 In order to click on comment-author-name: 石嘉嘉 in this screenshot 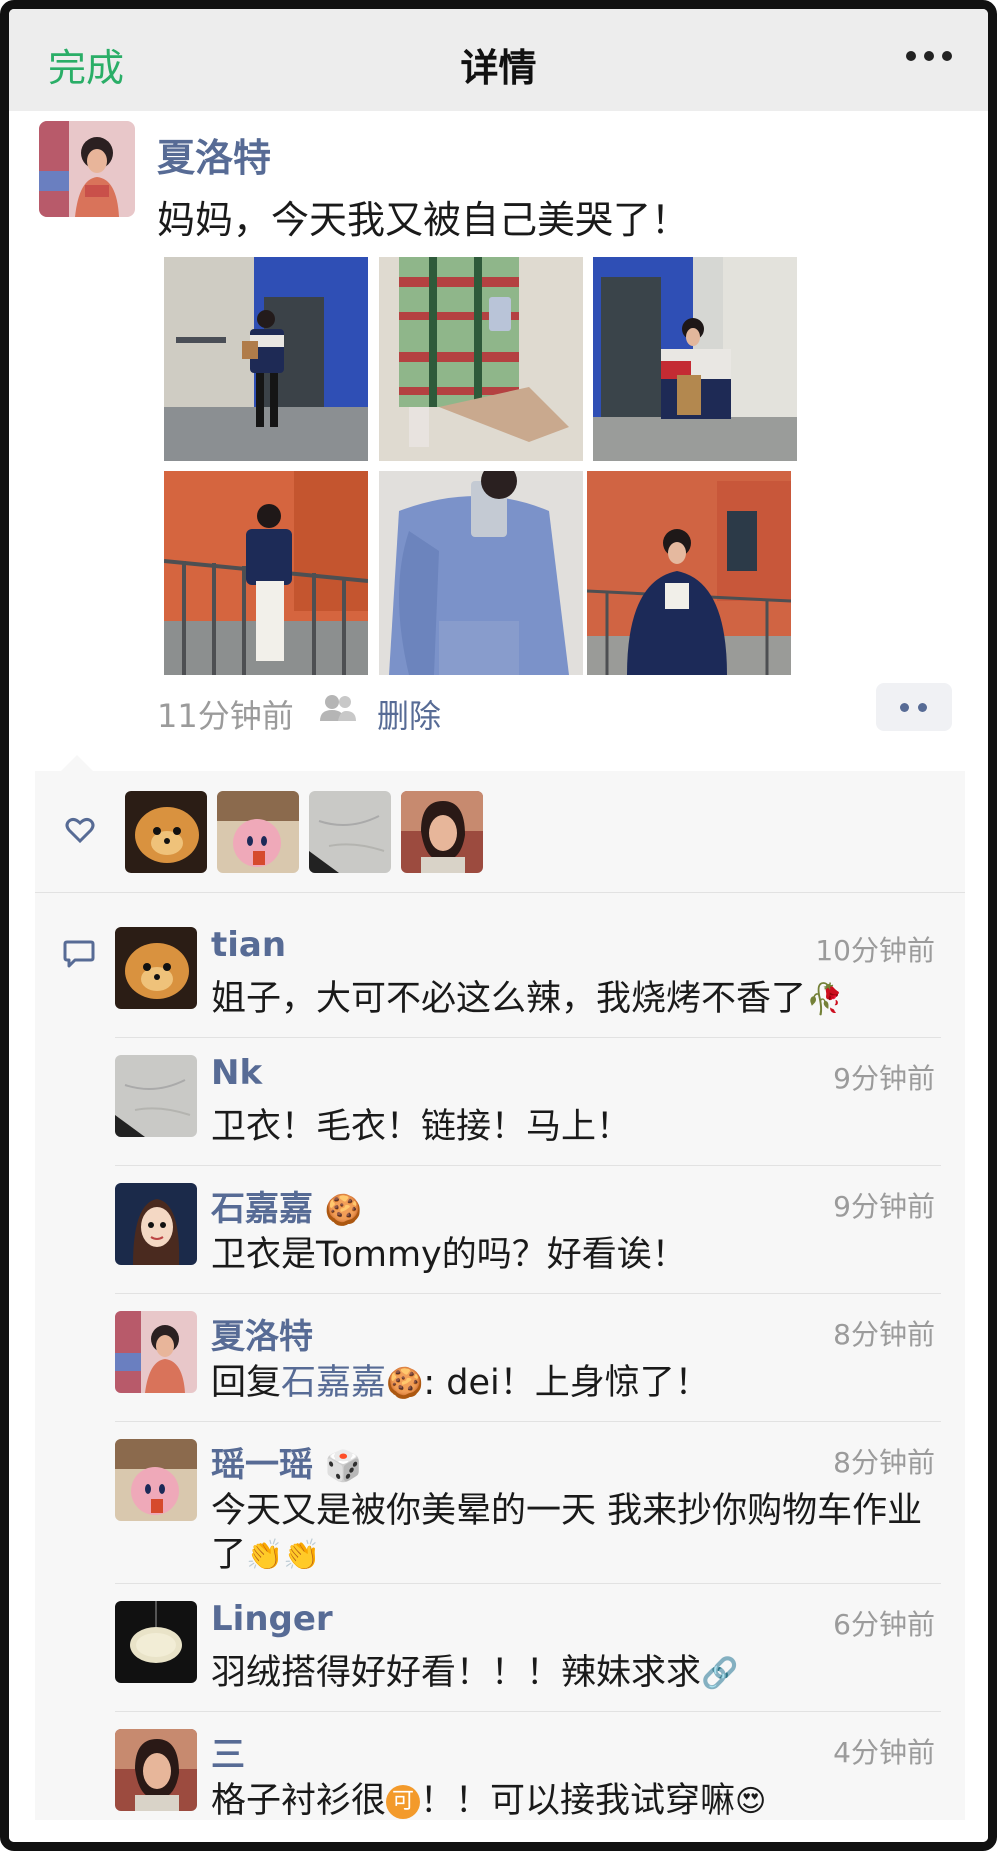, I will do `click(262, 1209)`.